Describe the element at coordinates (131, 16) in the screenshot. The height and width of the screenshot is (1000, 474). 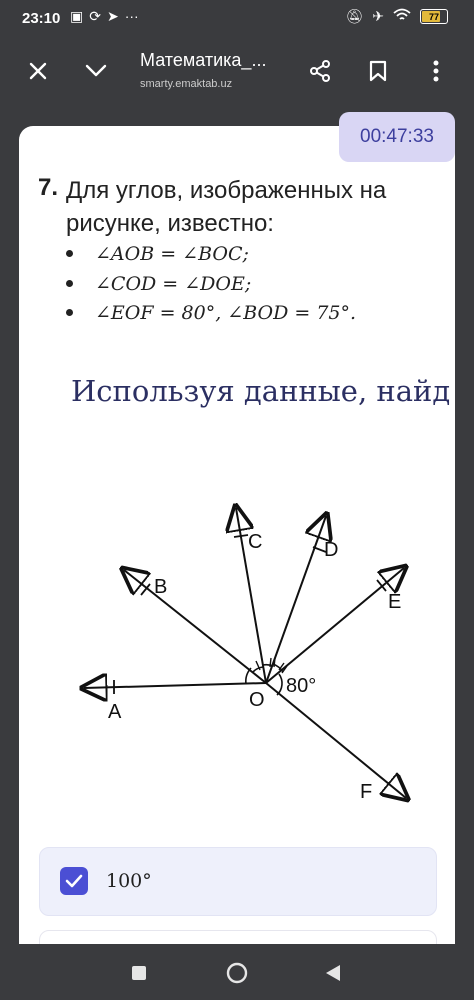
I see `more-dots-icon: ···` at that location.